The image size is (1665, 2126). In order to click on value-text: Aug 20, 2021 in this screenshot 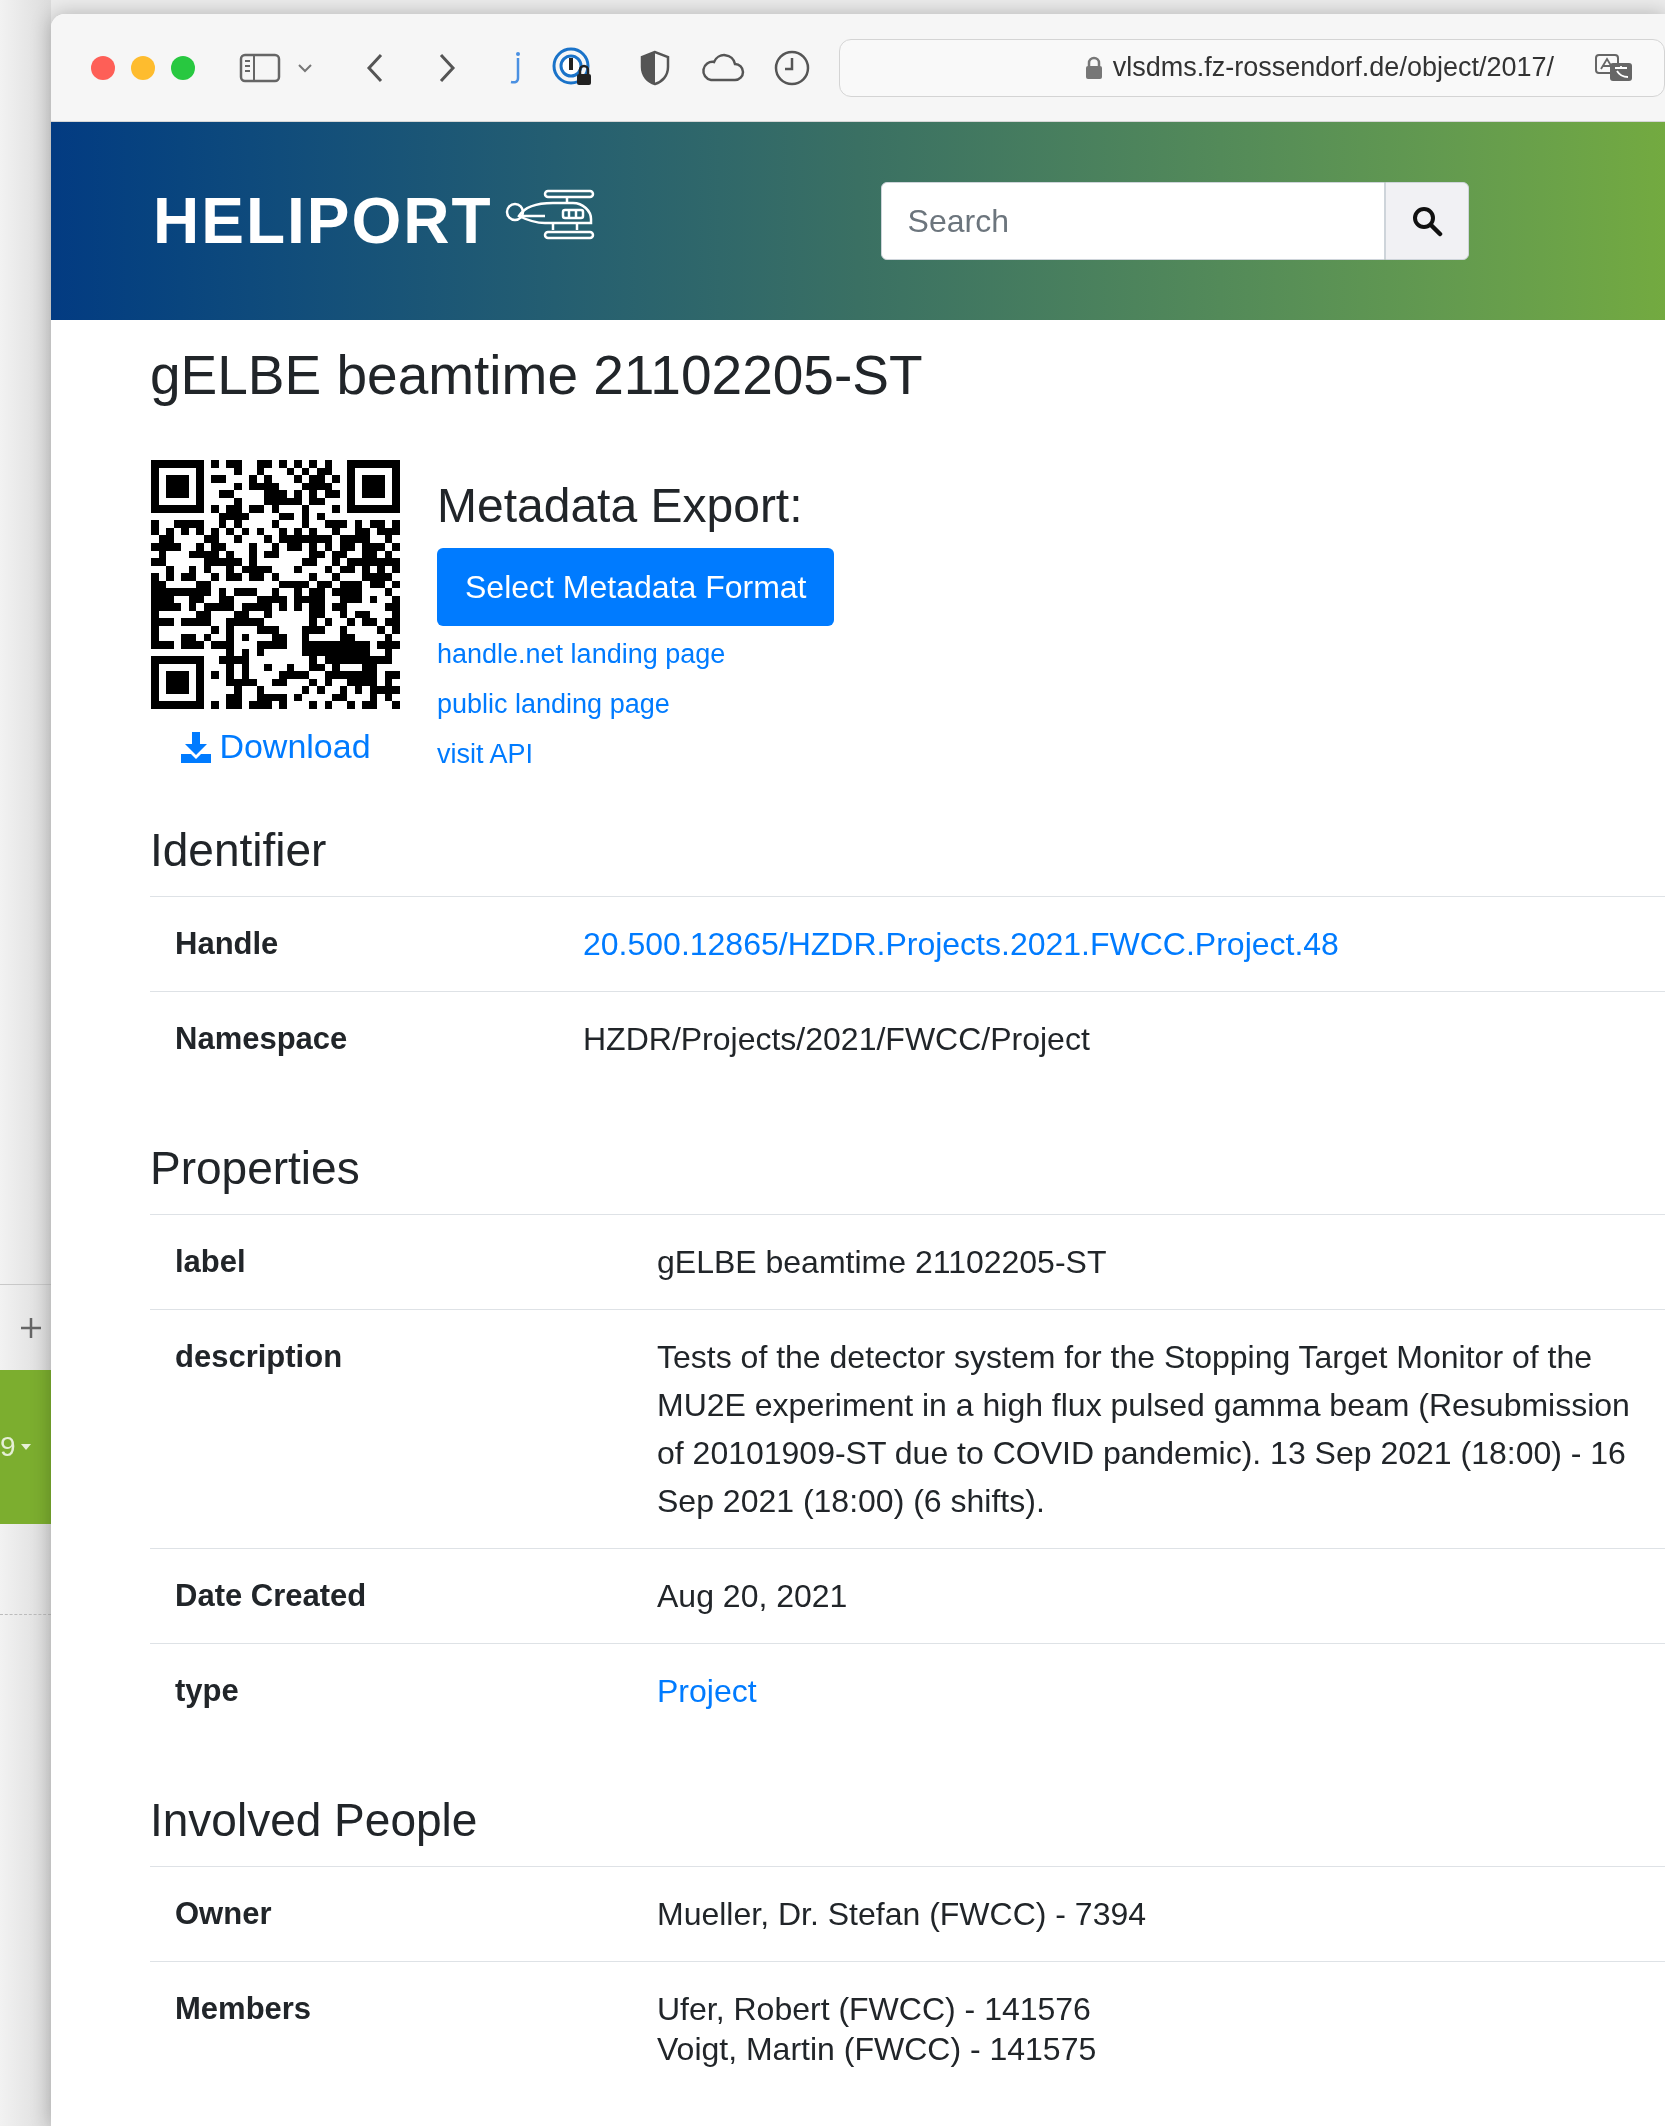, I will do `click(753, 1596)`.